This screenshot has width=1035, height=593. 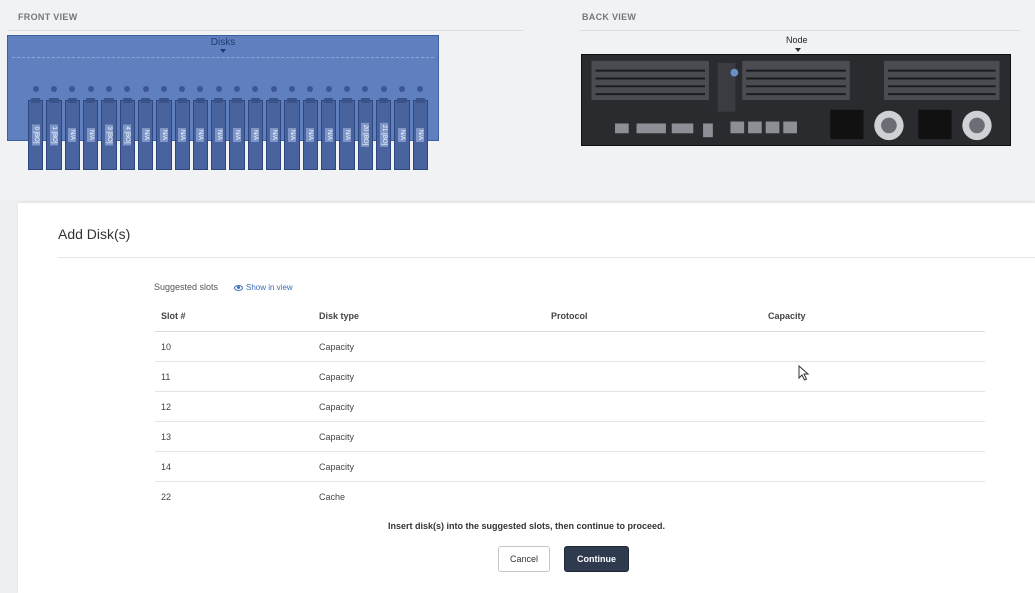 What do you see at coordinates (48, 17) in the screenshot?
I see `front-view-title: FRONT VIEW` at bounding box center [48, 17].